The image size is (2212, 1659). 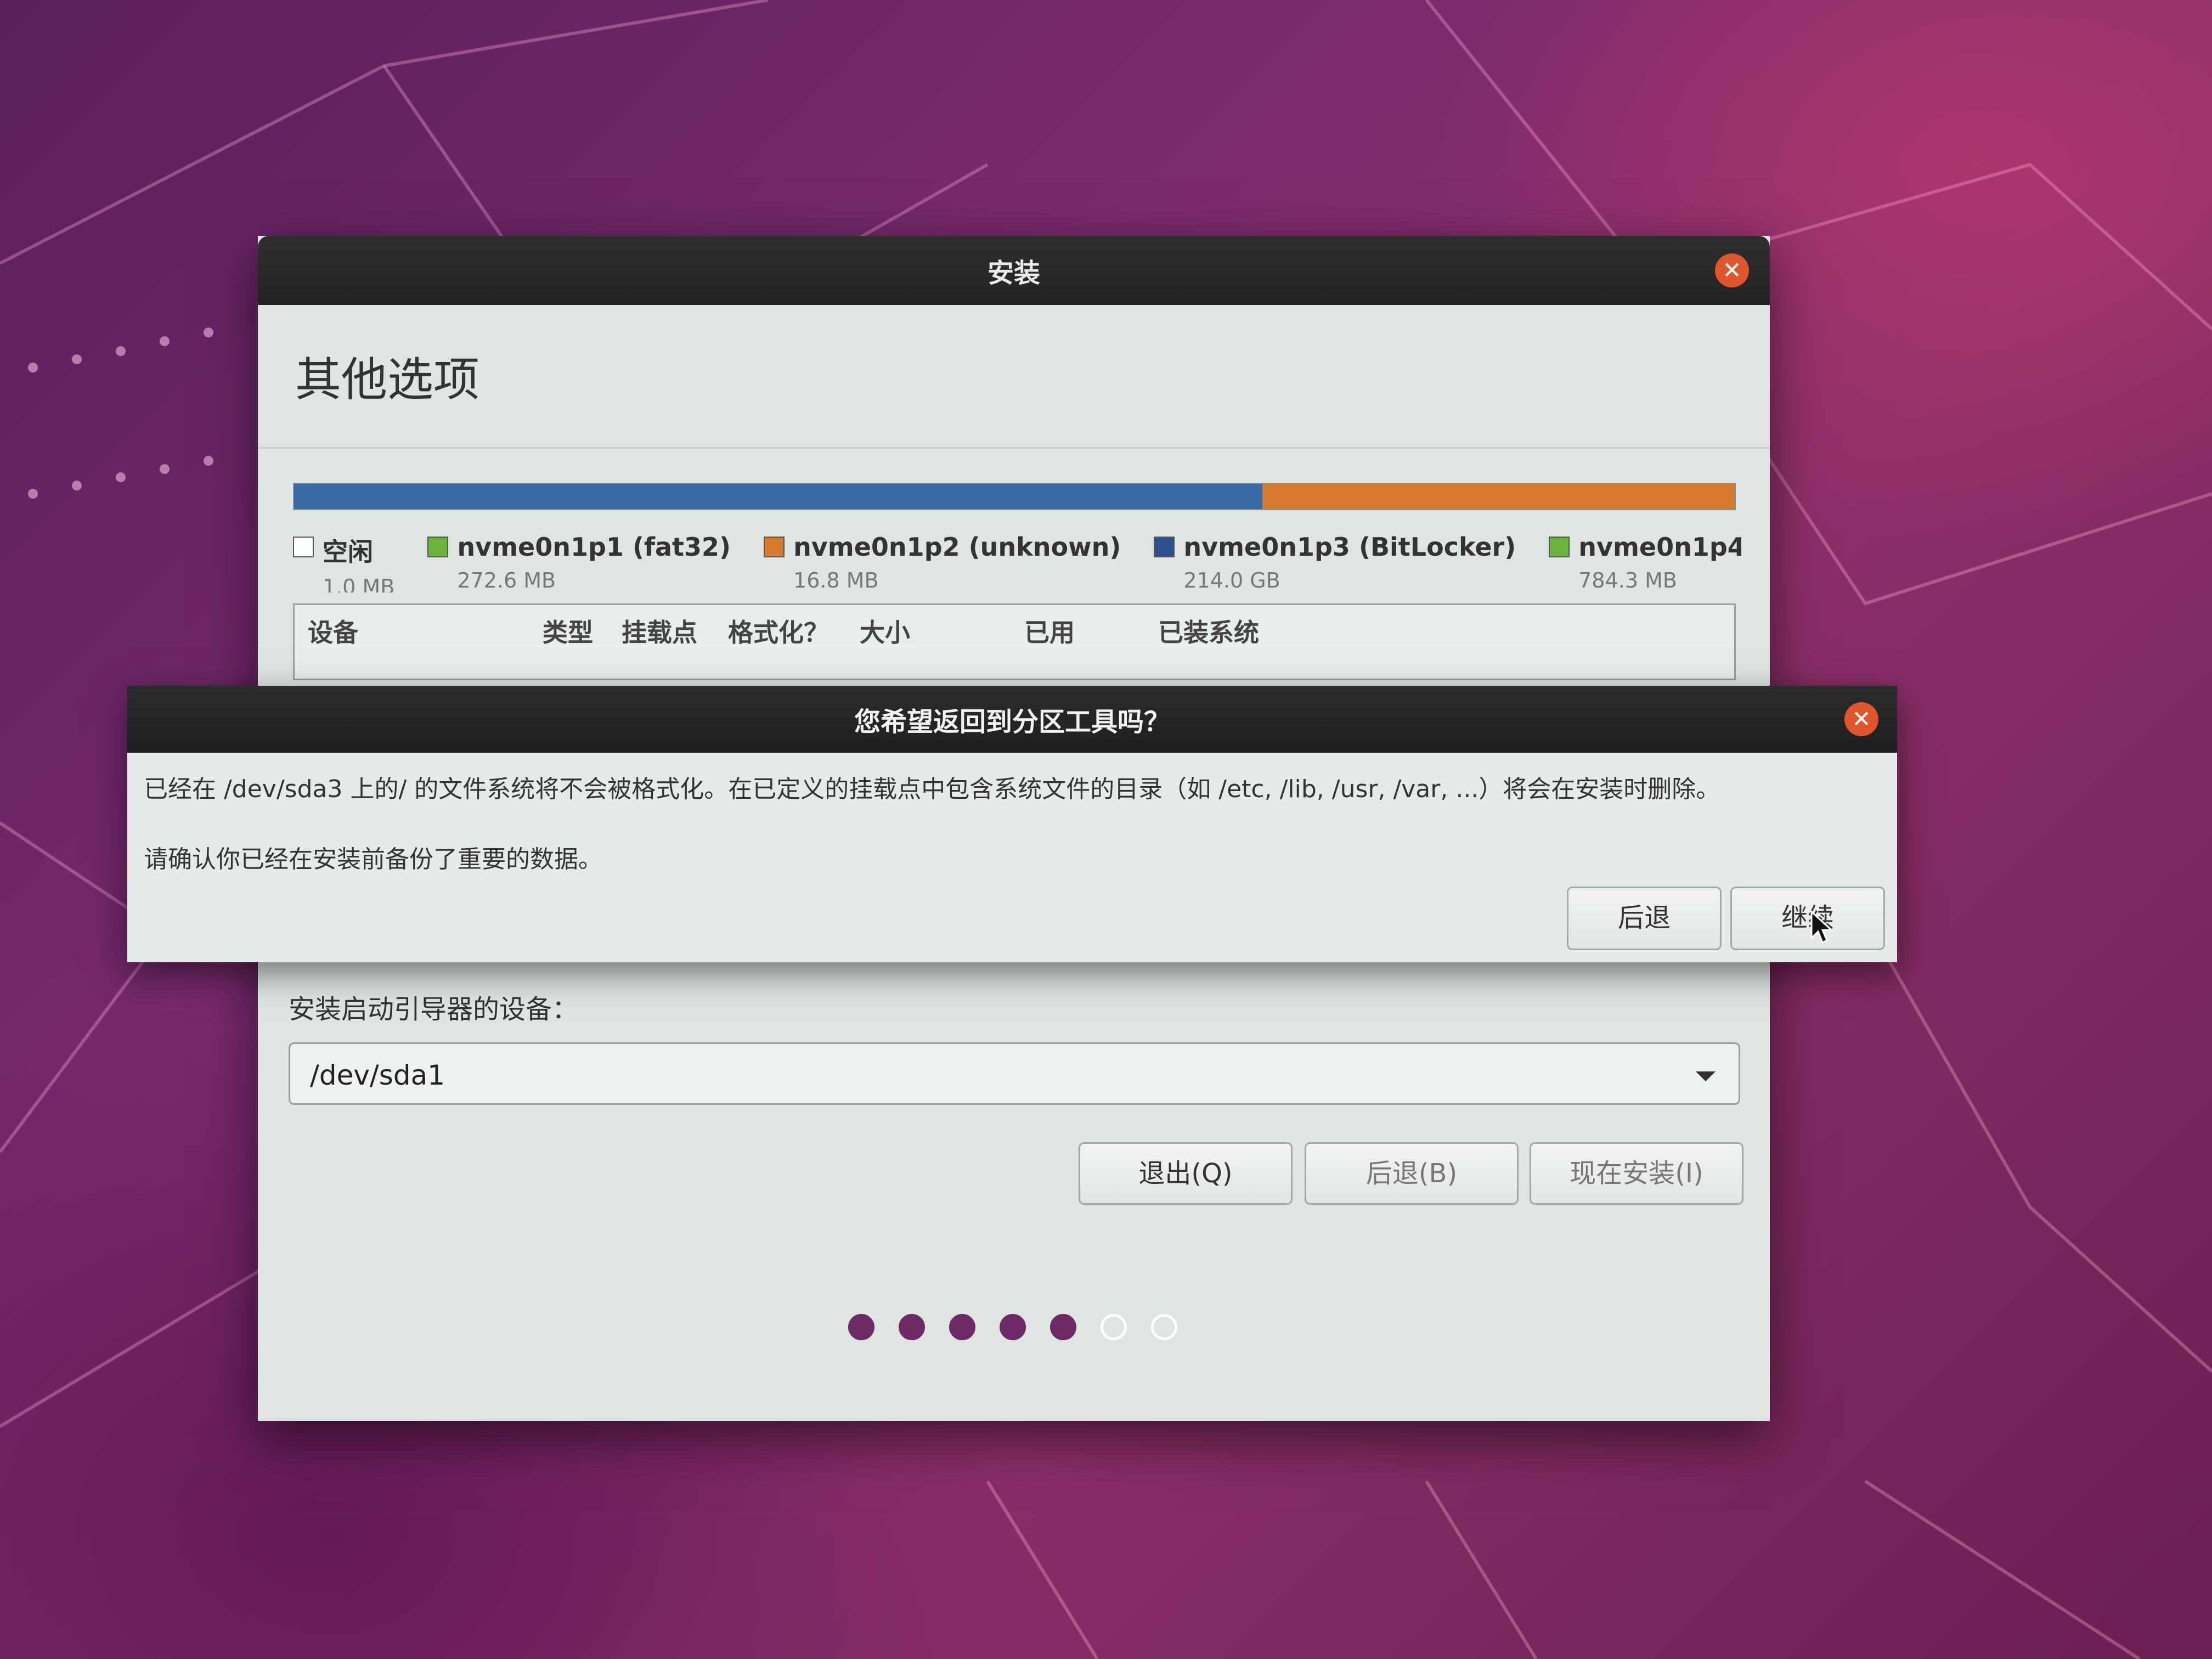 What do you see at coordinates (1014, 448) in the screenshot?
I see `header-divider` at bounding box center [1014, 448].